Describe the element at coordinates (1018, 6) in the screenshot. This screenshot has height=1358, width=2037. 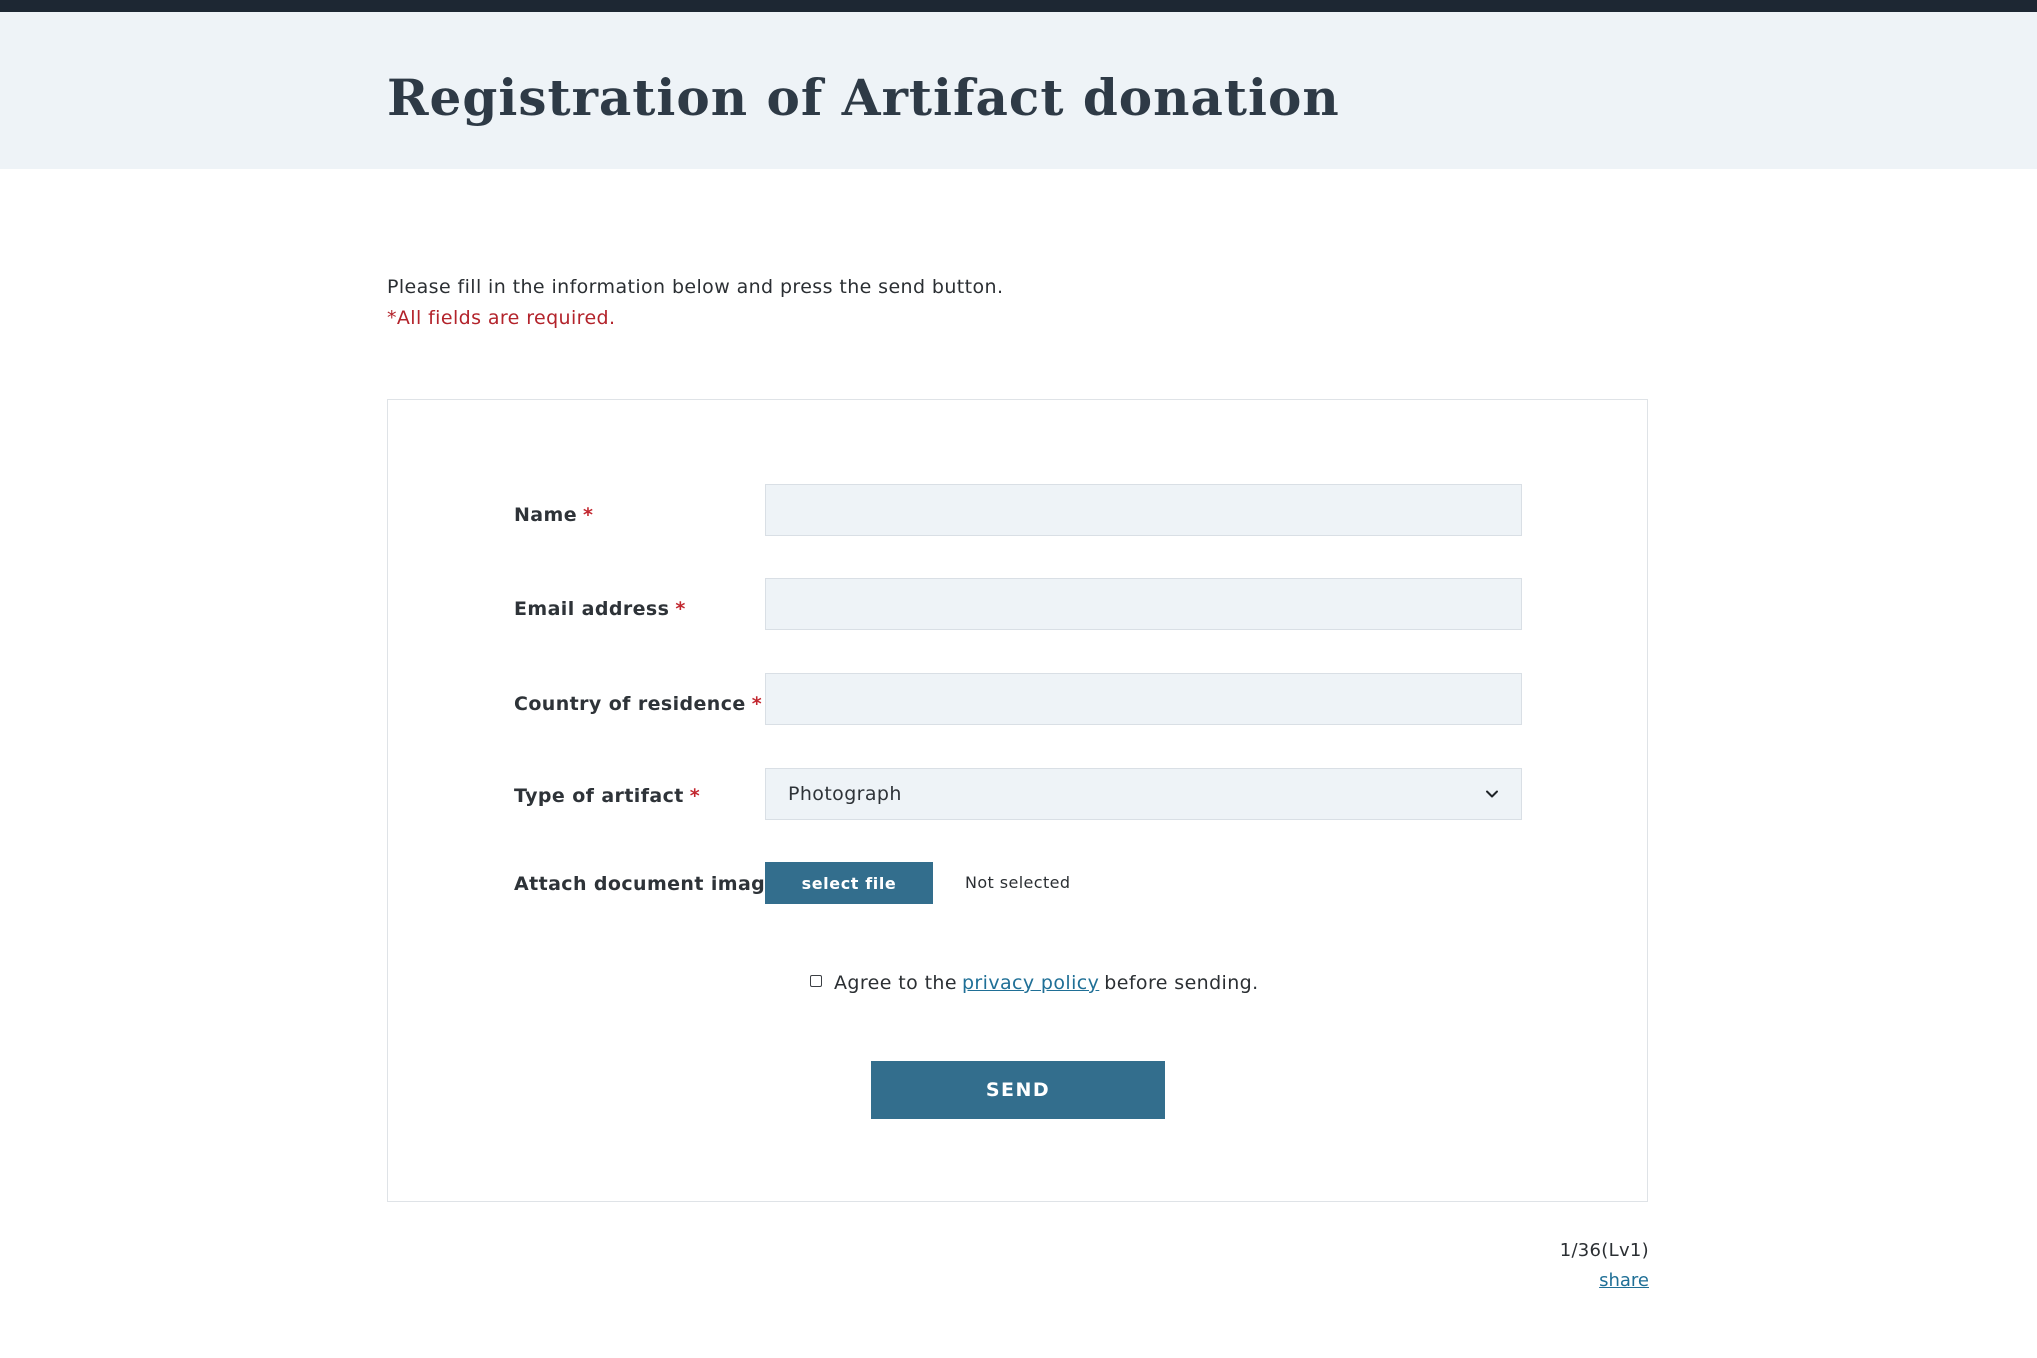
I see `top-bar` at that location.